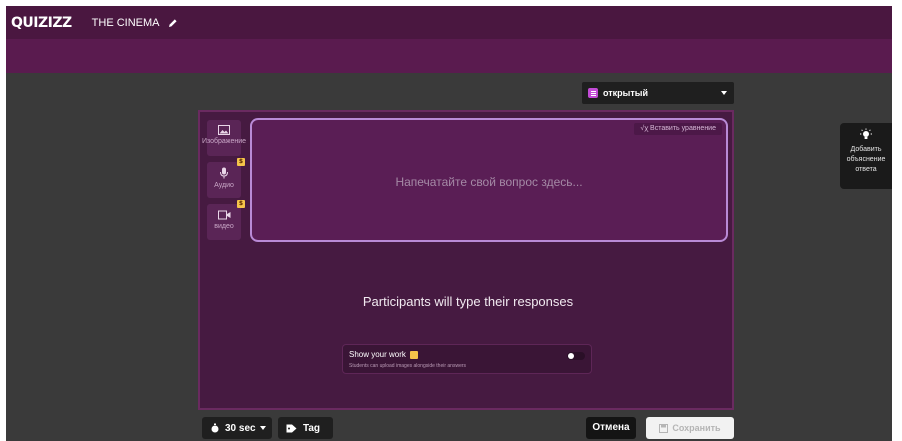 Image resolution: width=902 pixels, height=441 pixels. What do you see at coordinates (449, 56) in the screenshot?
I see `sub-bar` at bounding box center [449, 56].